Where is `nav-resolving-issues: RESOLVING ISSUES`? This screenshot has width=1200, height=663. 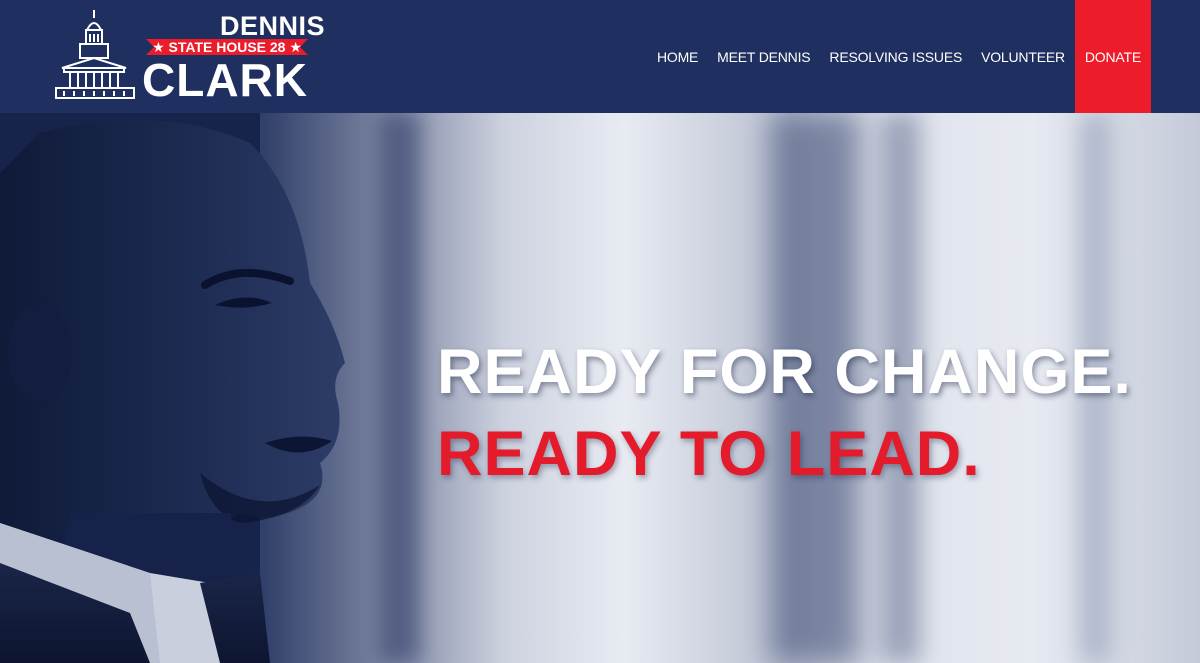
nav-resolving-issues: RESOLVING ISSUES is located at coordinates (896, 56).